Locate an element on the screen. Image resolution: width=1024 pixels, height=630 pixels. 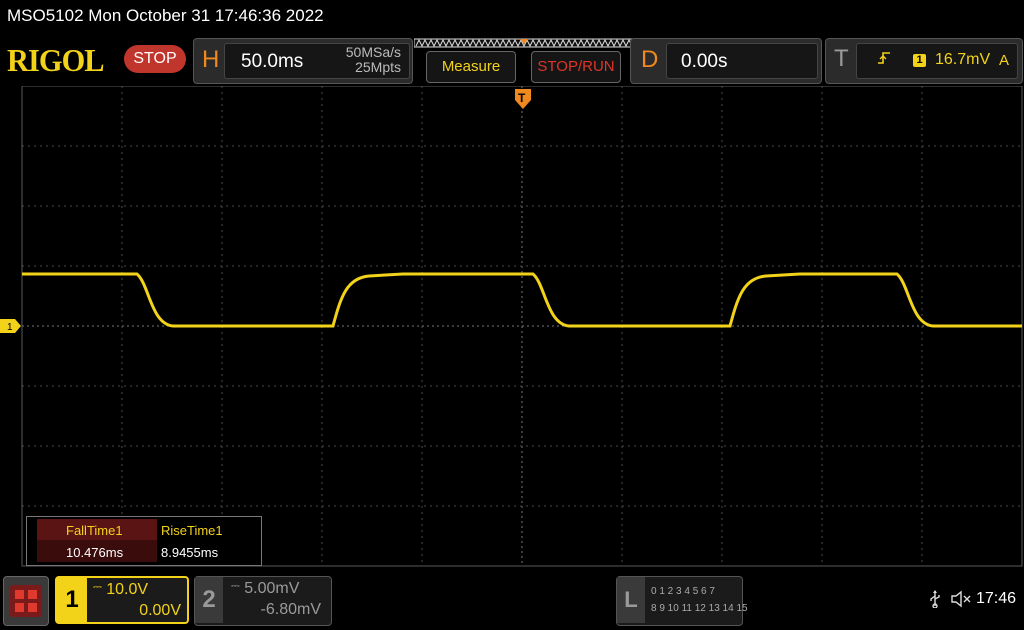
trigger-panel: T 1 16.7mV A is located at coordinates (924, 61).